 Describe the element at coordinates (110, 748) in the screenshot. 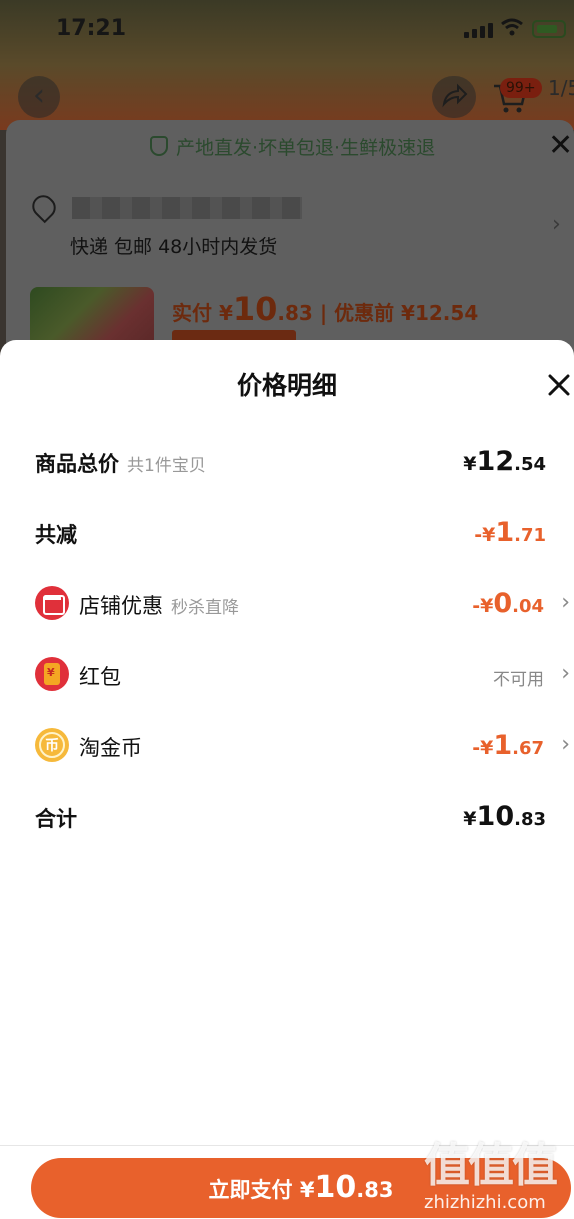

I see `row-label: 淘金币` at that location.